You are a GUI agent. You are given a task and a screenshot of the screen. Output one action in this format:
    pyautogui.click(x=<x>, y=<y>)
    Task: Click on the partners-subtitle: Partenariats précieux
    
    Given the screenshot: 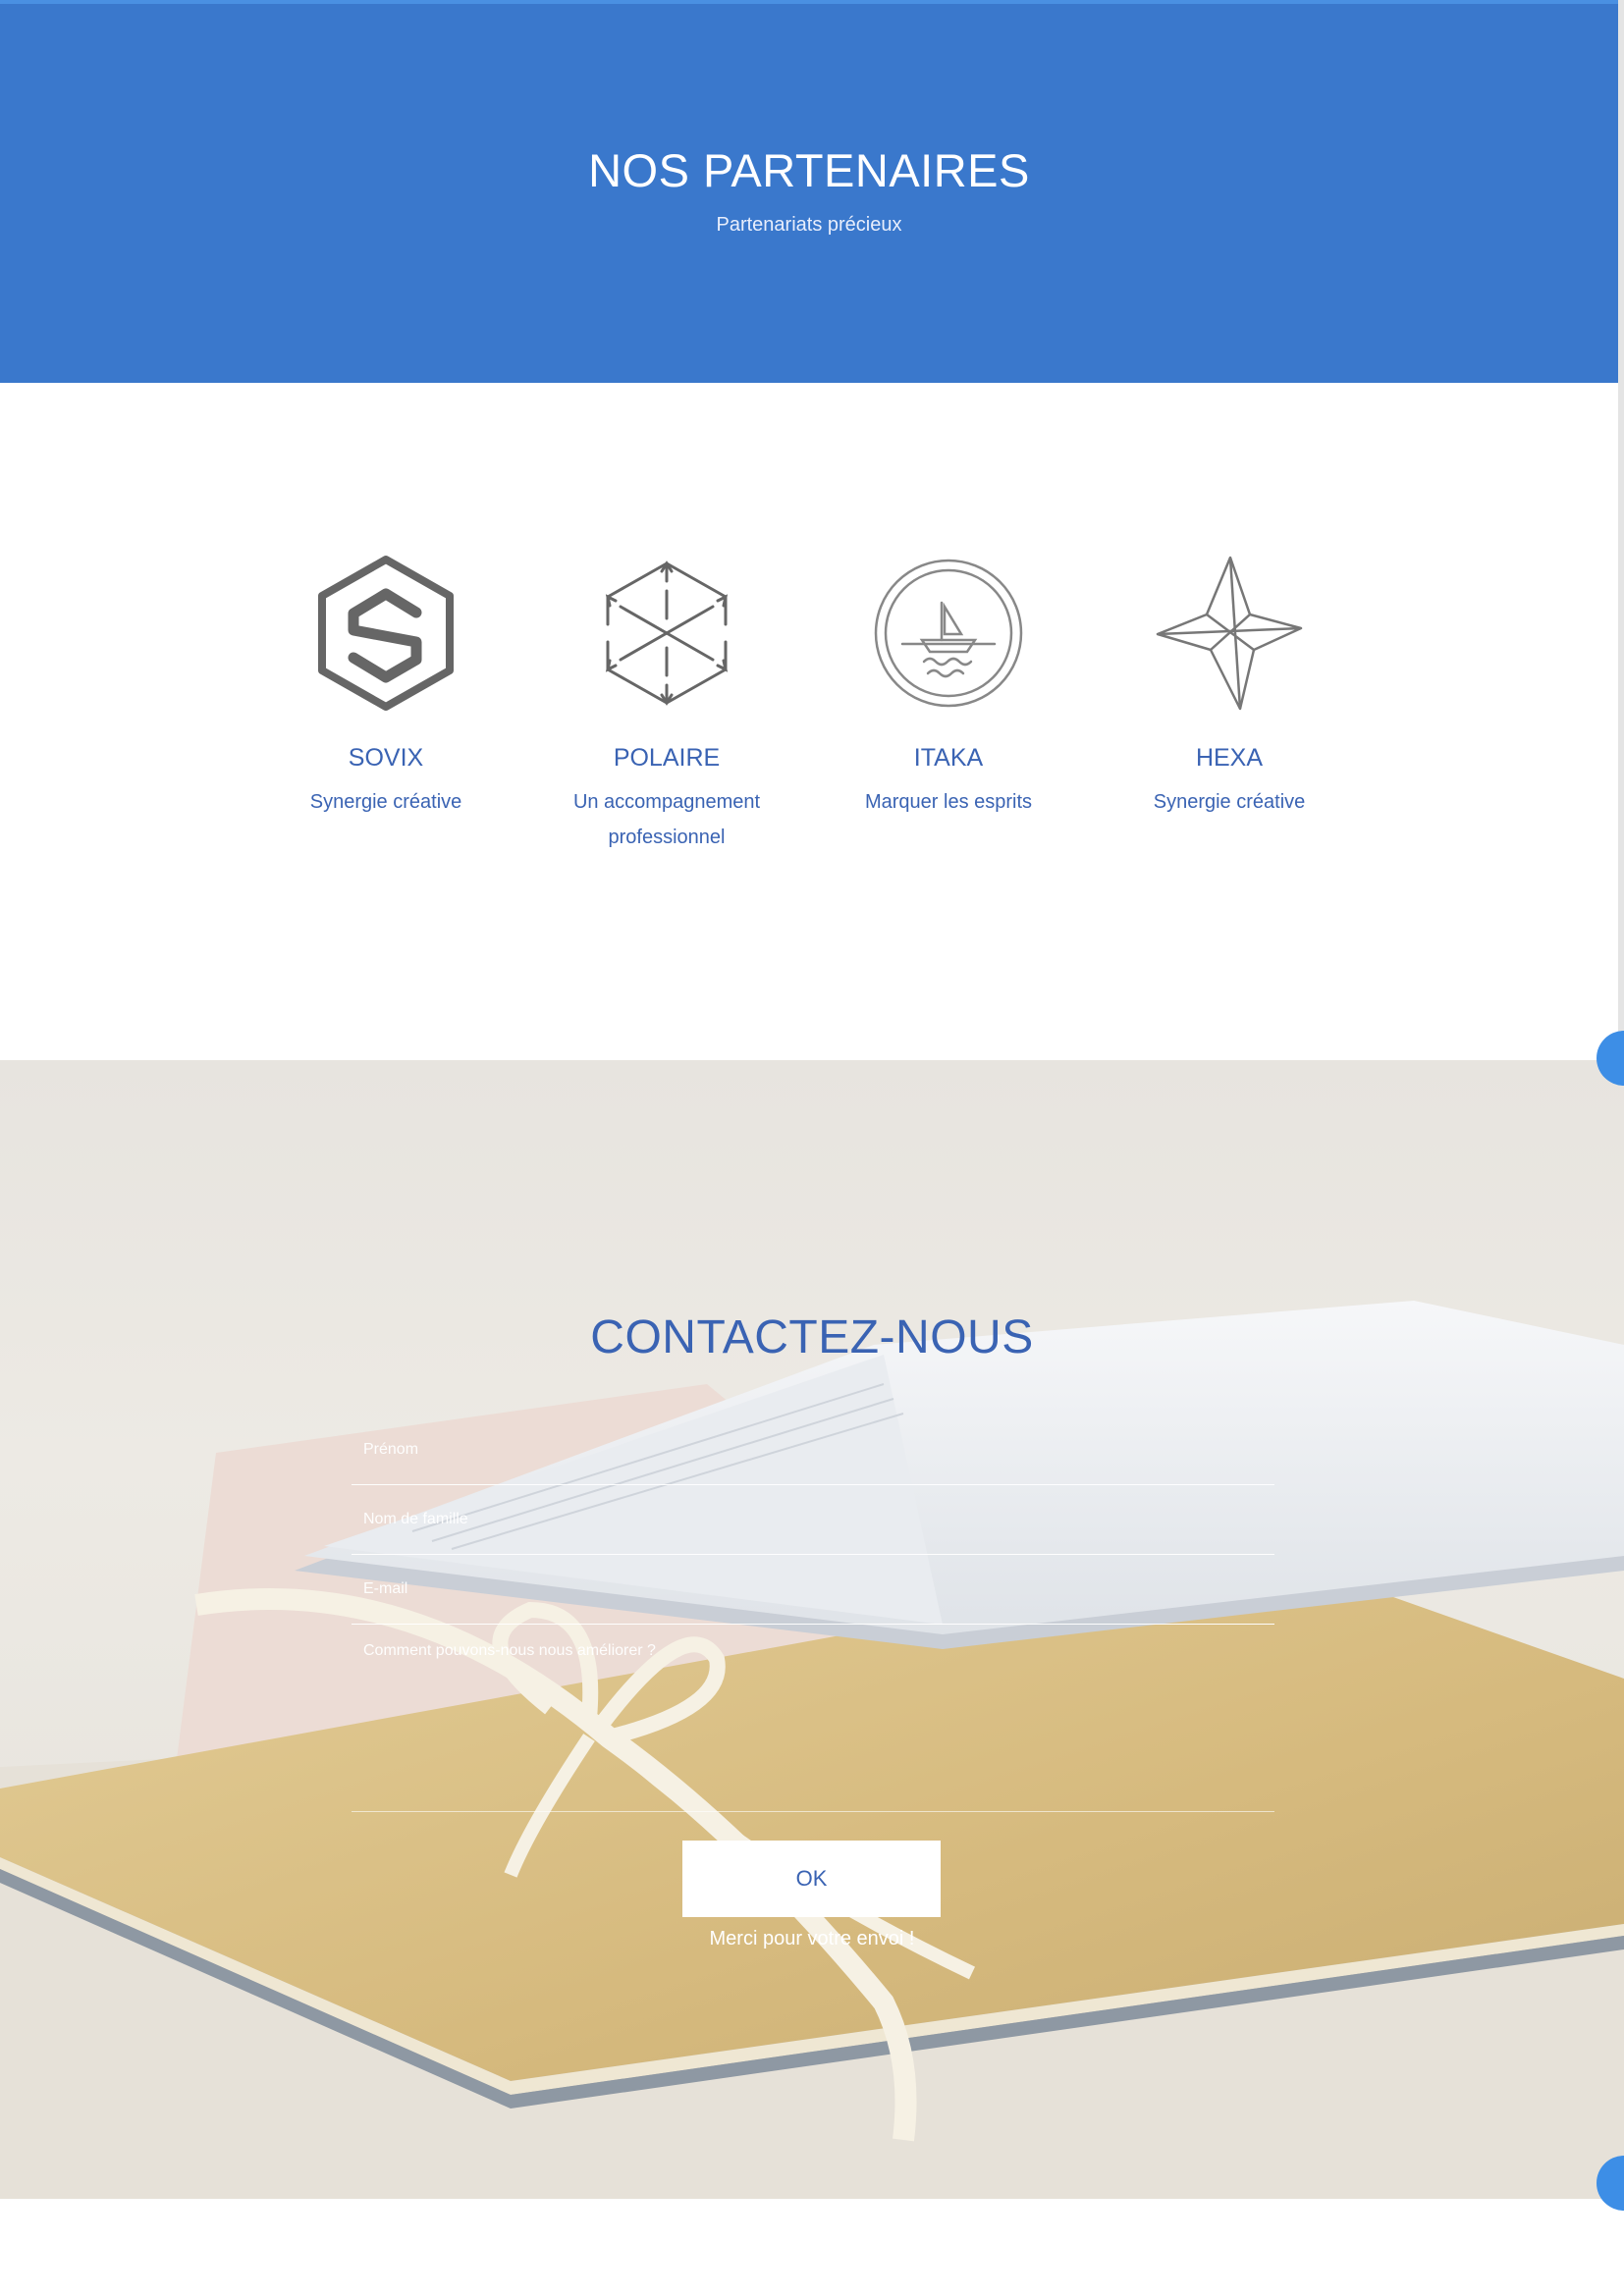 What is the action you would take?
    pyautogui.click(x=809, y=225)
    